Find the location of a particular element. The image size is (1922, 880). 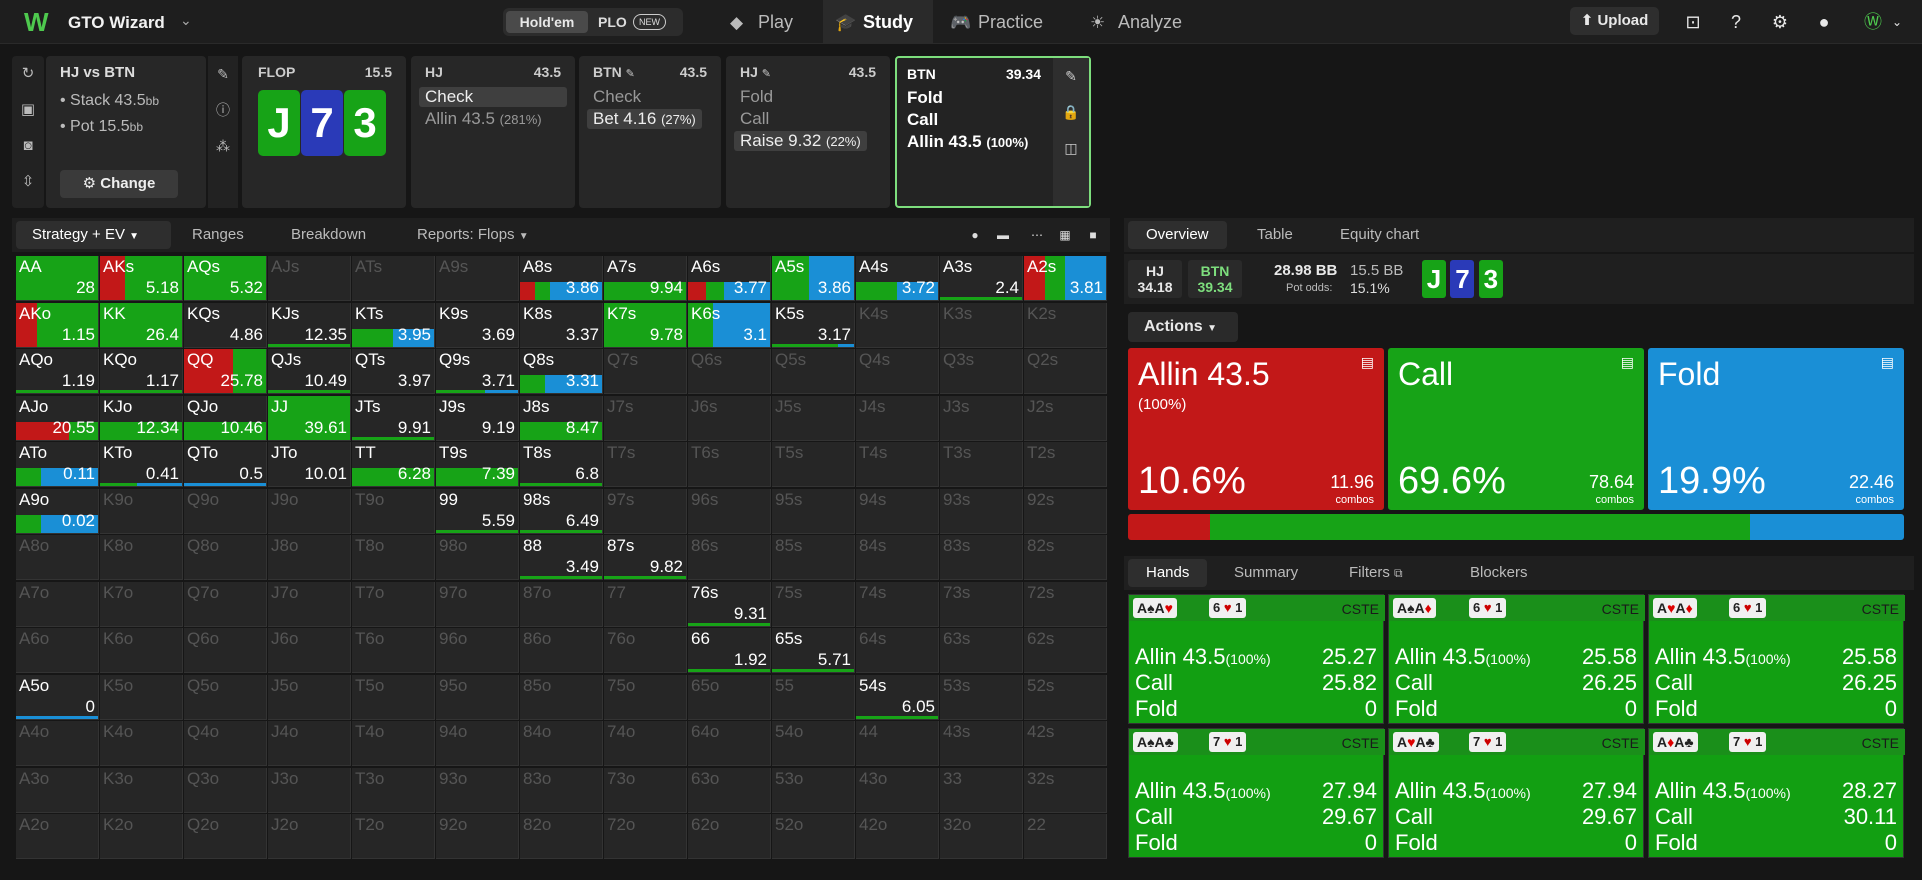

action-box-allin: Allin 43.5 (100%) 10.6% 11.96 combos ▤ is located at coordinates (1256, 429).